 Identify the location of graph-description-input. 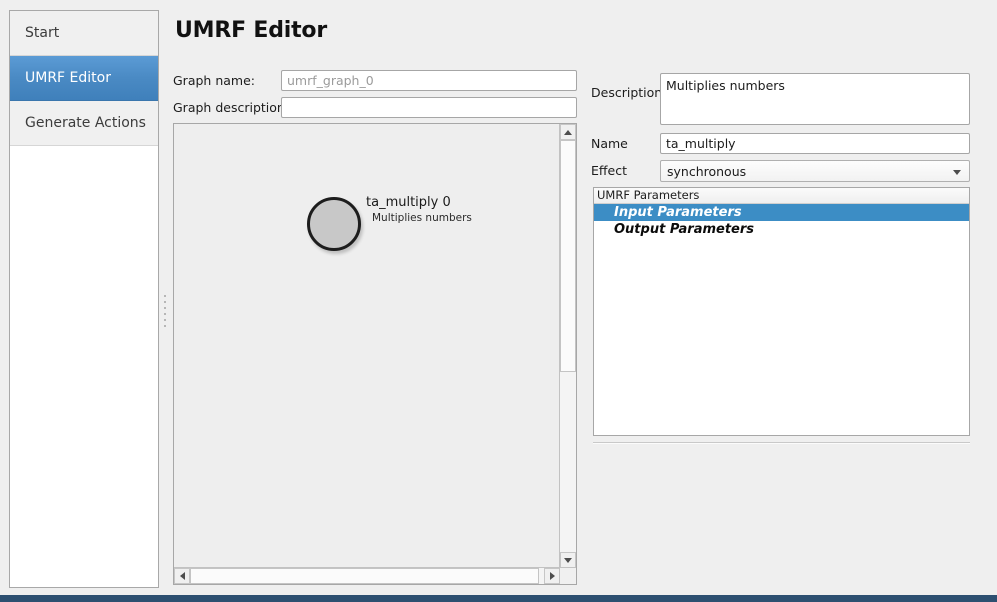
(429, 107).